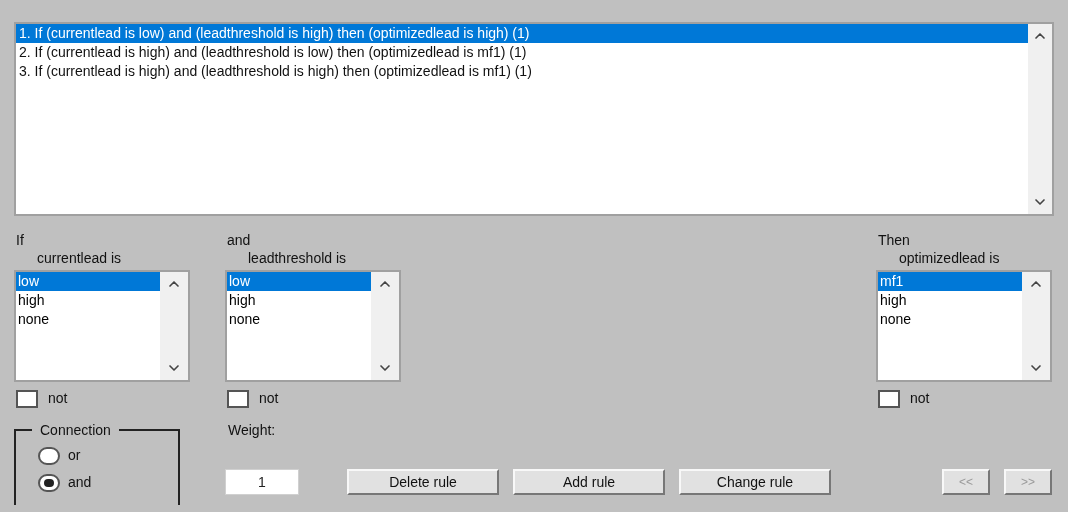 The height and width of the screenshot is (512, 1068). I want to click on radio-label: or, so click(74, 455).